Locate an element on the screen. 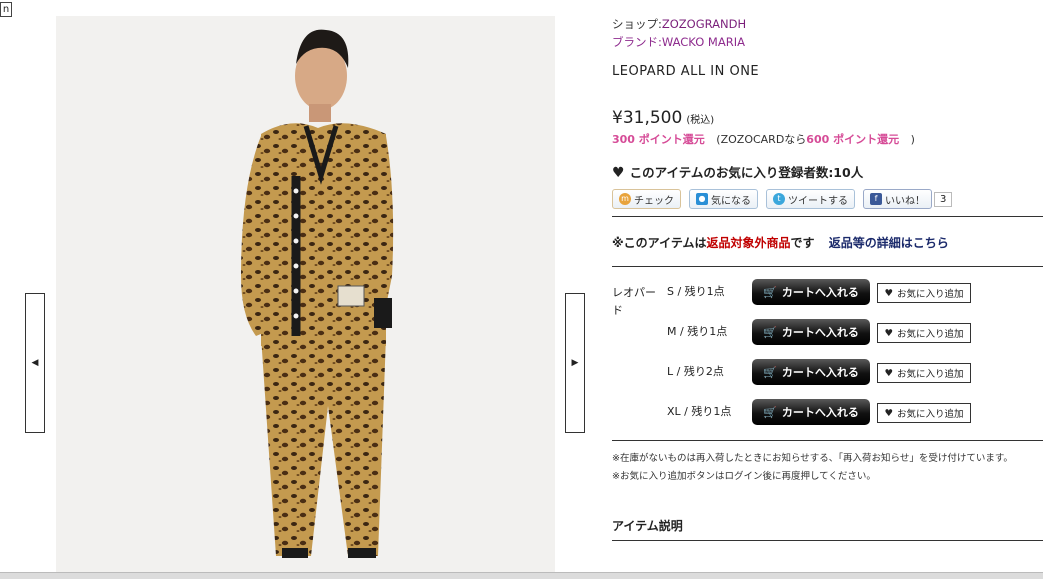 The image size is (1043, 579). kininaru-button: ● 気になる is located at coordinates (723, 199).